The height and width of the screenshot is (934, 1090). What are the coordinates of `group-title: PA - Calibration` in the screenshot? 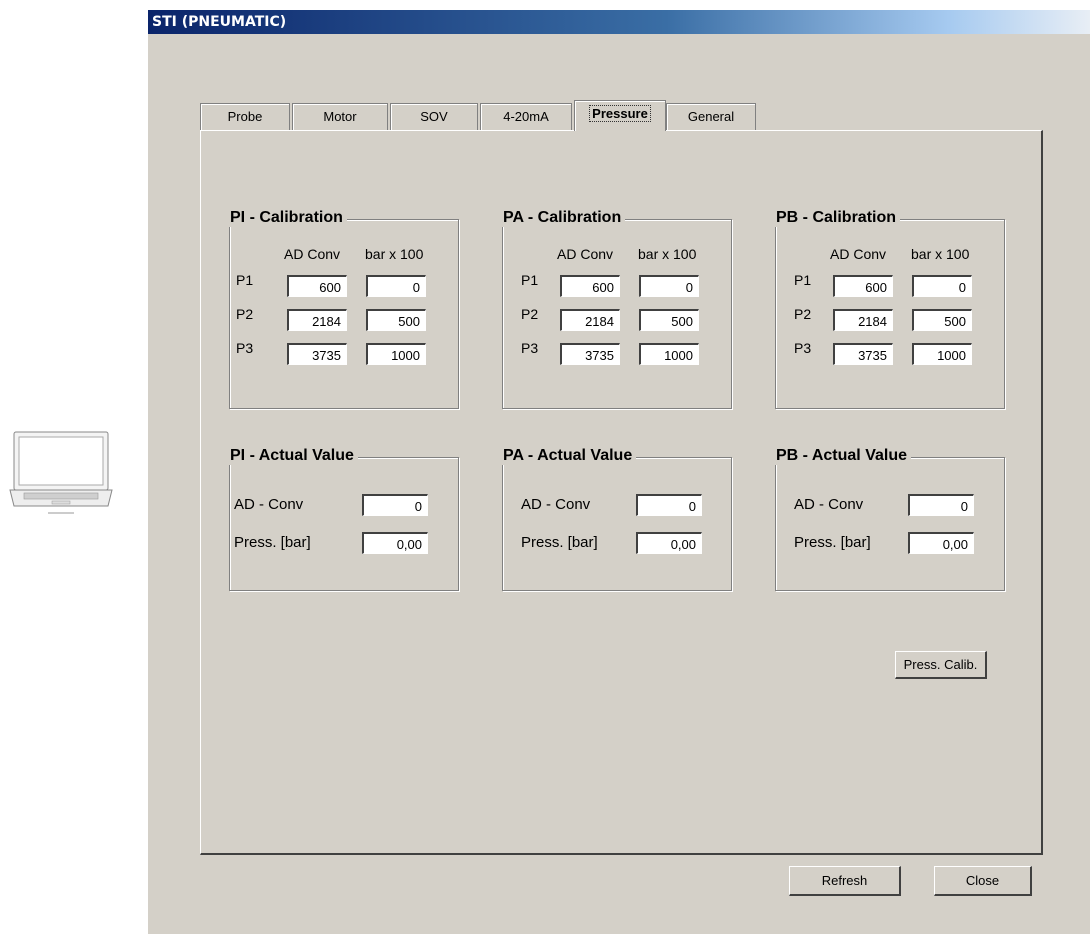 It's located at (562, 218).